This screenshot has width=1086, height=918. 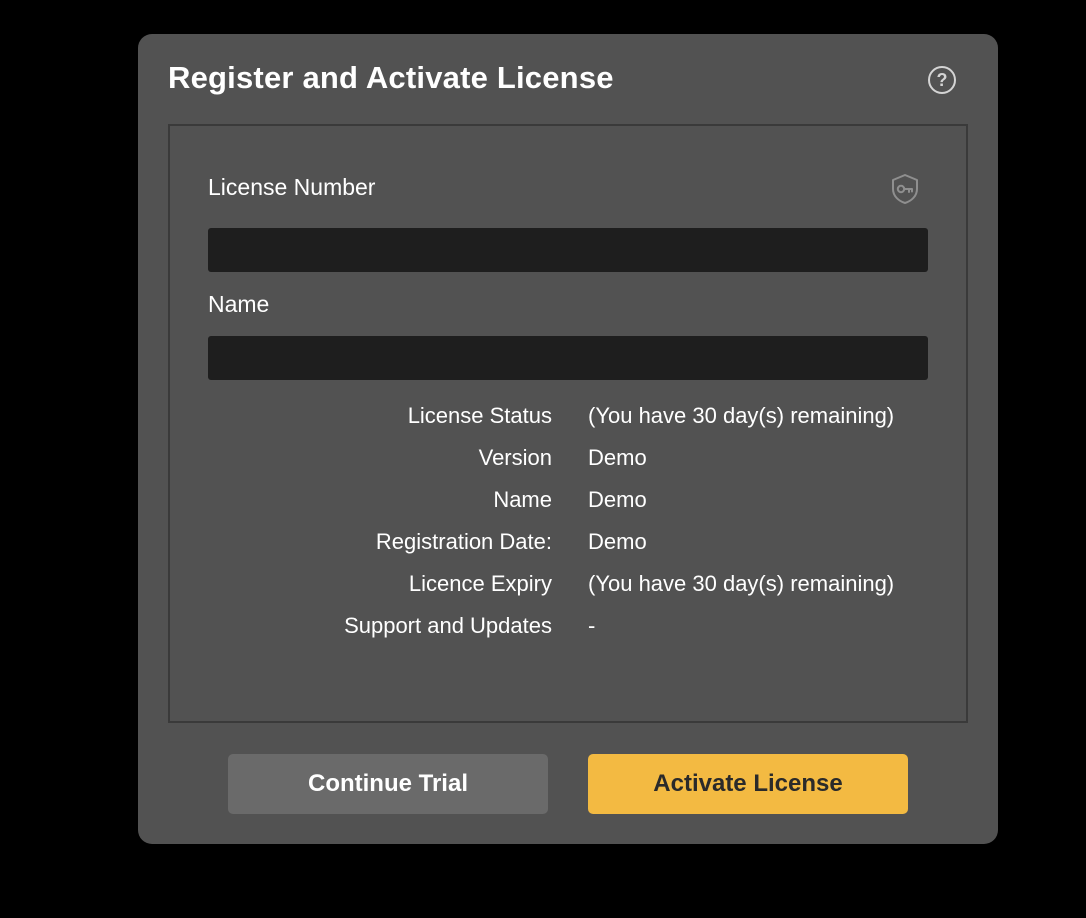 I want to click on name-label: Name, so click(x=239, y=304).